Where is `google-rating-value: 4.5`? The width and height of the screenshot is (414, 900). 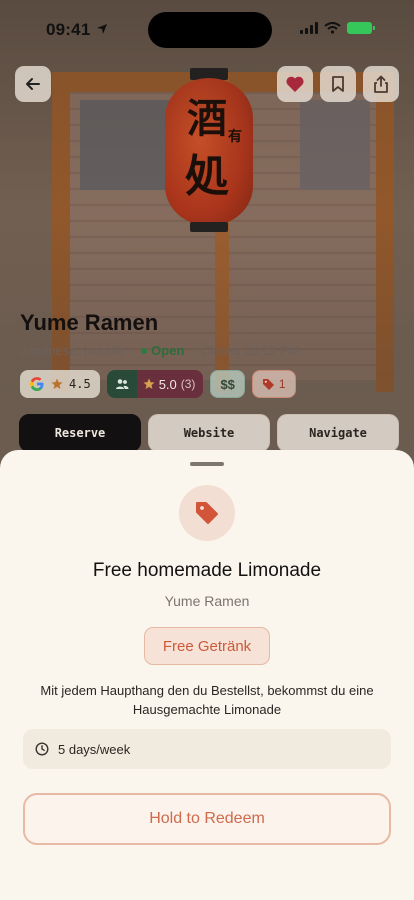 google-rating-value: 4.5 is located at coordinates (80, 384).